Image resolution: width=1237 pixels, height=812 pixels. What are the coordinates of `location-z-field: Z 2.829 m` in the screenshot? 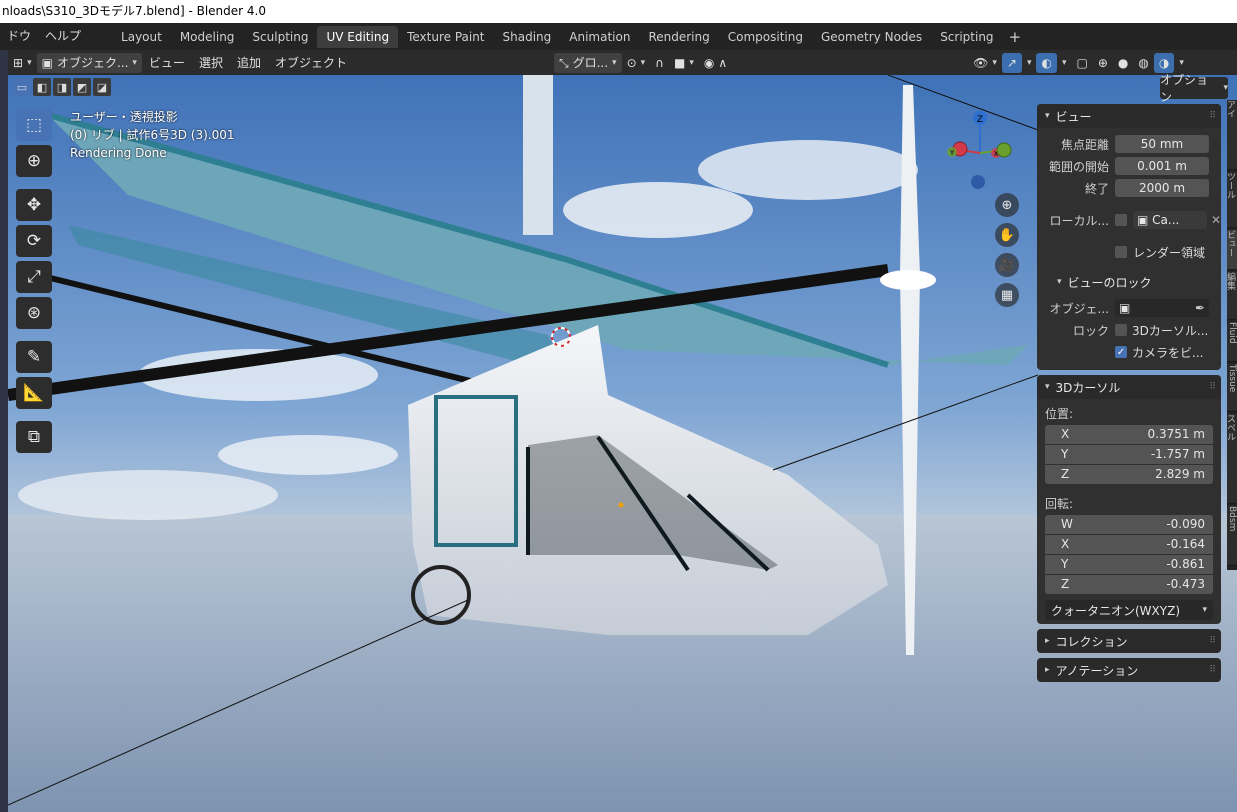 It's located at (1129, 474).